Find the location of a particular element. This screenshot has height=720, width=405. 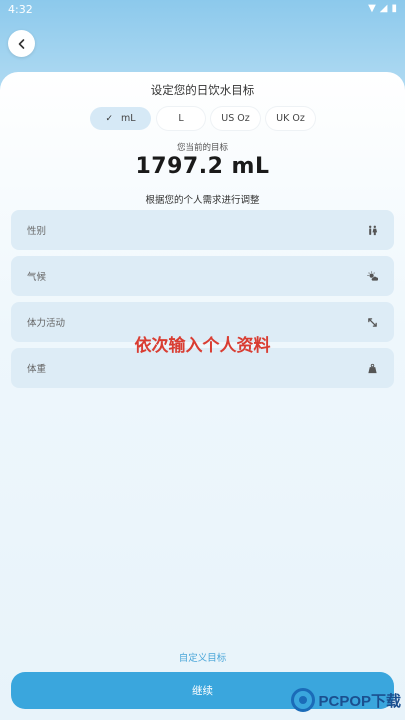

weight-icon is located at coordinates (372, 368).